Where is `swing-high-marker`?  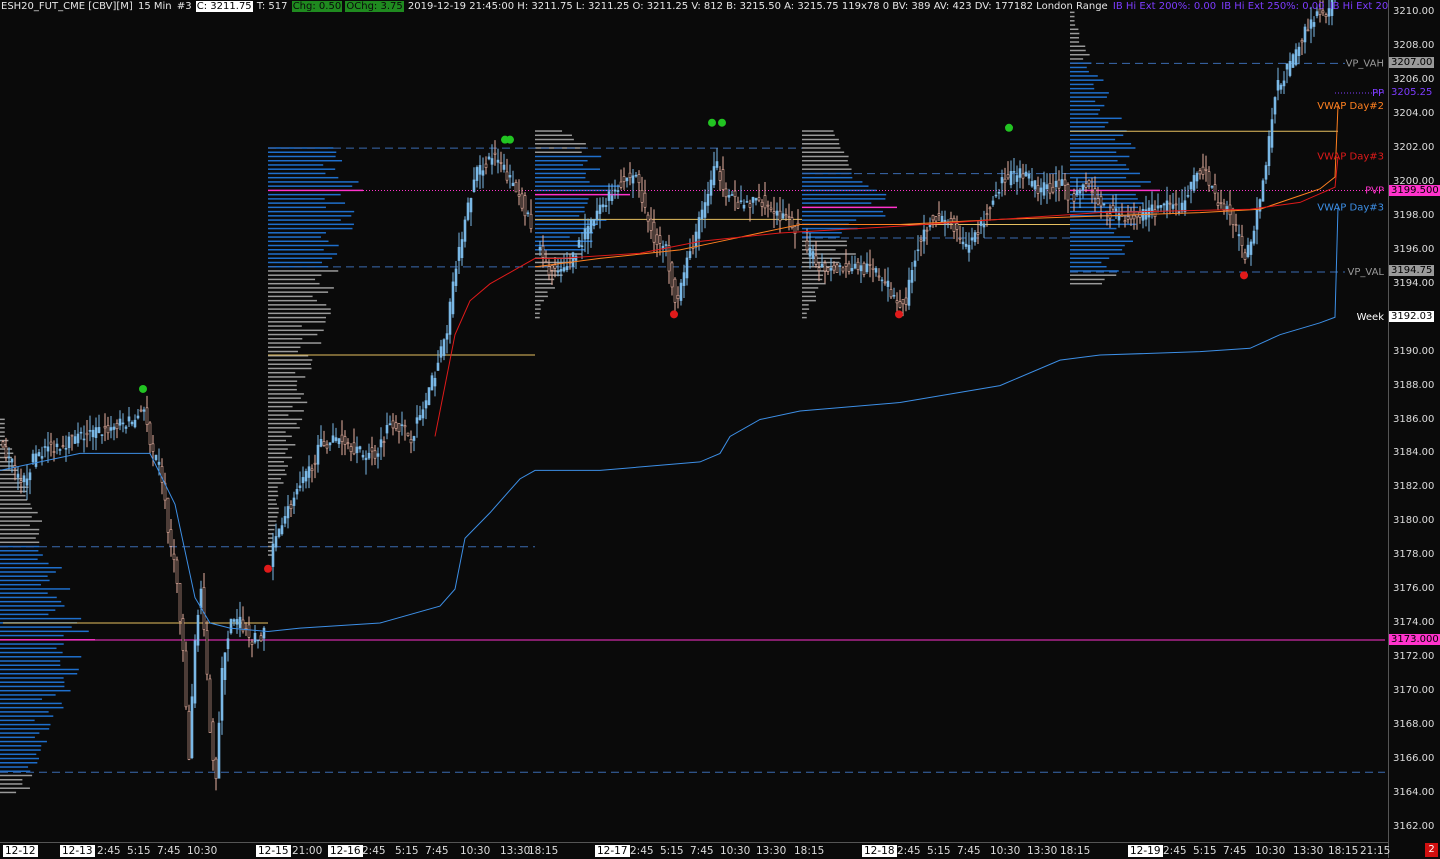
swing-high-marker is located at coordinates (722, 122).